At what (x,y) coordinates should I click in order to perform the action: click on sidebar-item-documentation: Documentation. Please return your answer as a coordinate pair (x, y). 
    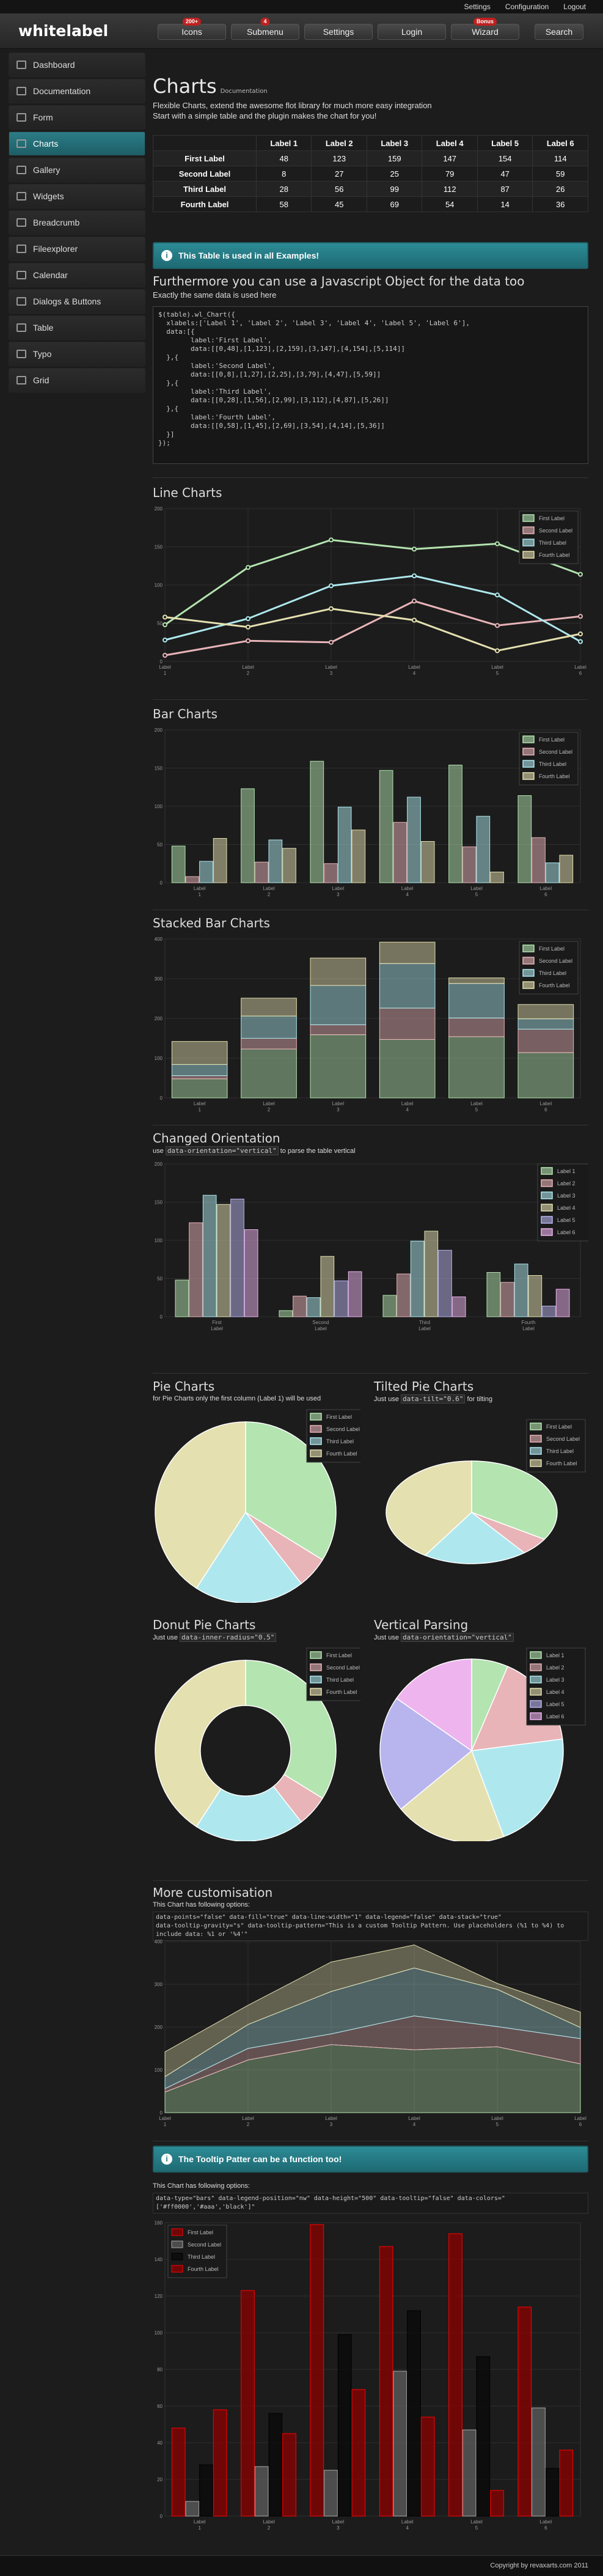
    Looking at the image, I should click on (77, 91).